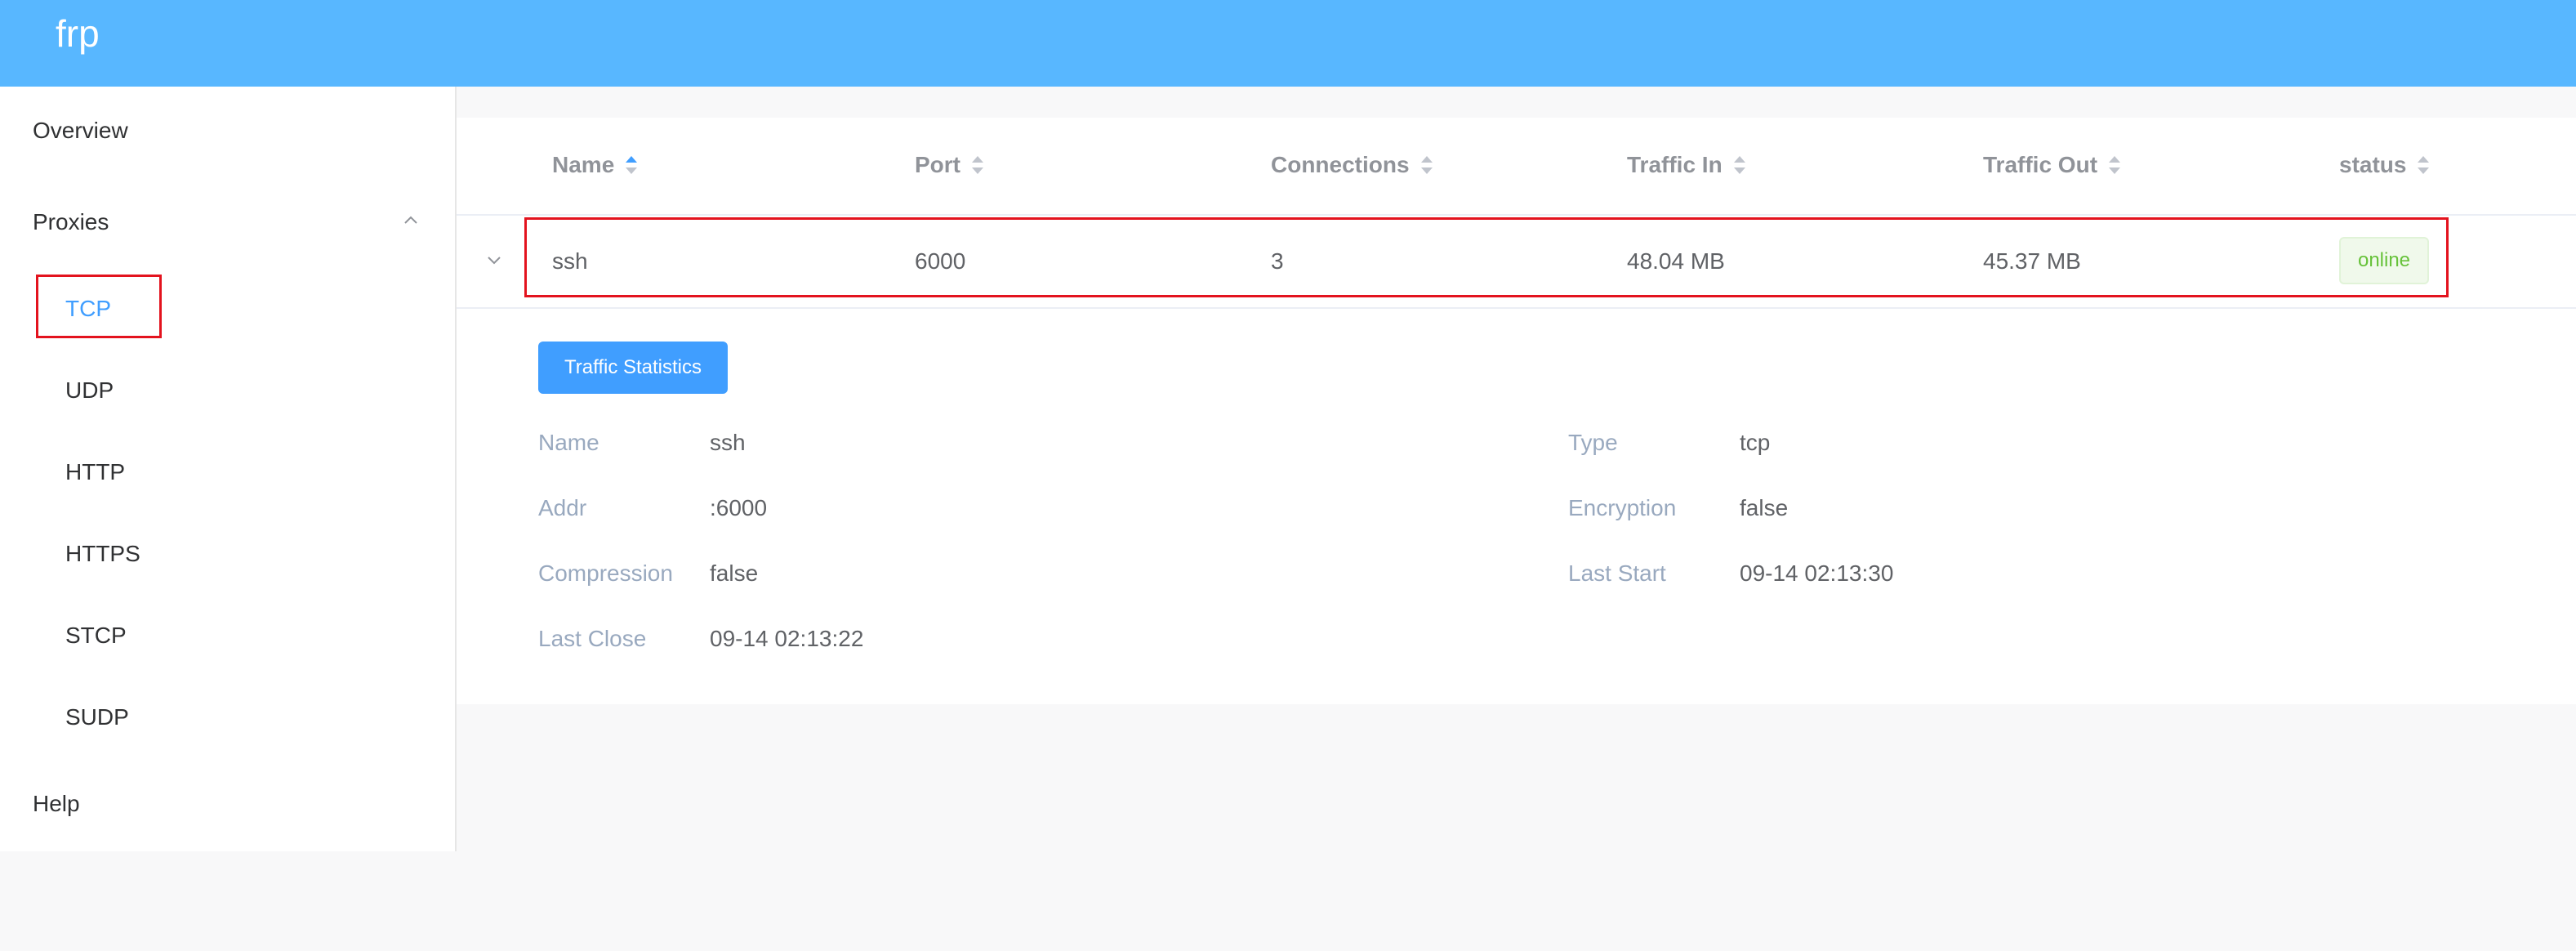 This screenshot has width=2576, height=951. What do you see at coordinates (2040, 164) in the screenshot?
I see `column-label: Traffic Out` at bounding box center [2040, 164].